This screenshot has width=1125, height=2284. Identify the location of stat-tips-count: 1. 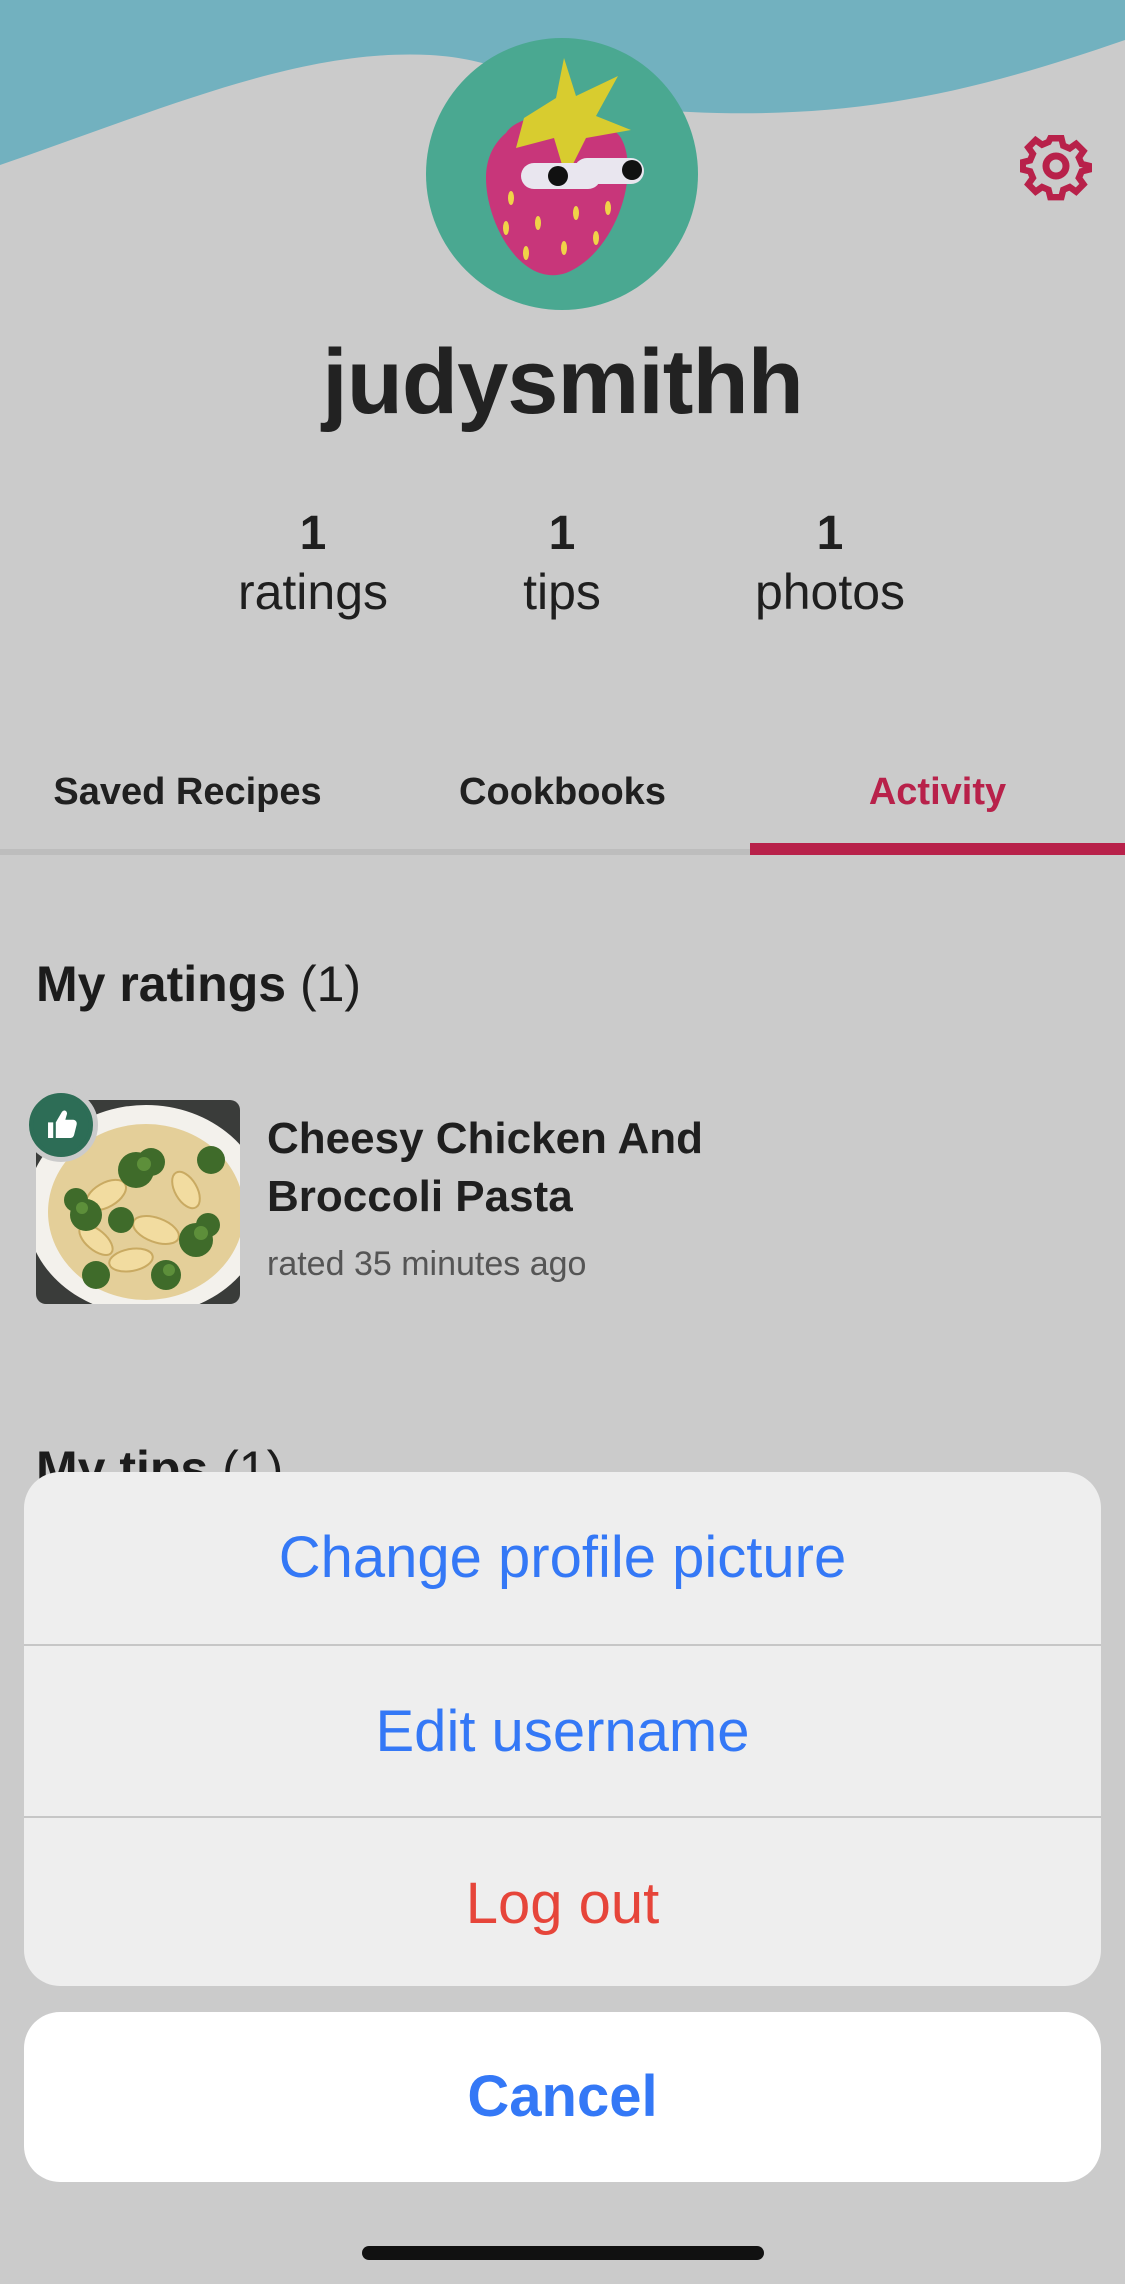
(562, 533).